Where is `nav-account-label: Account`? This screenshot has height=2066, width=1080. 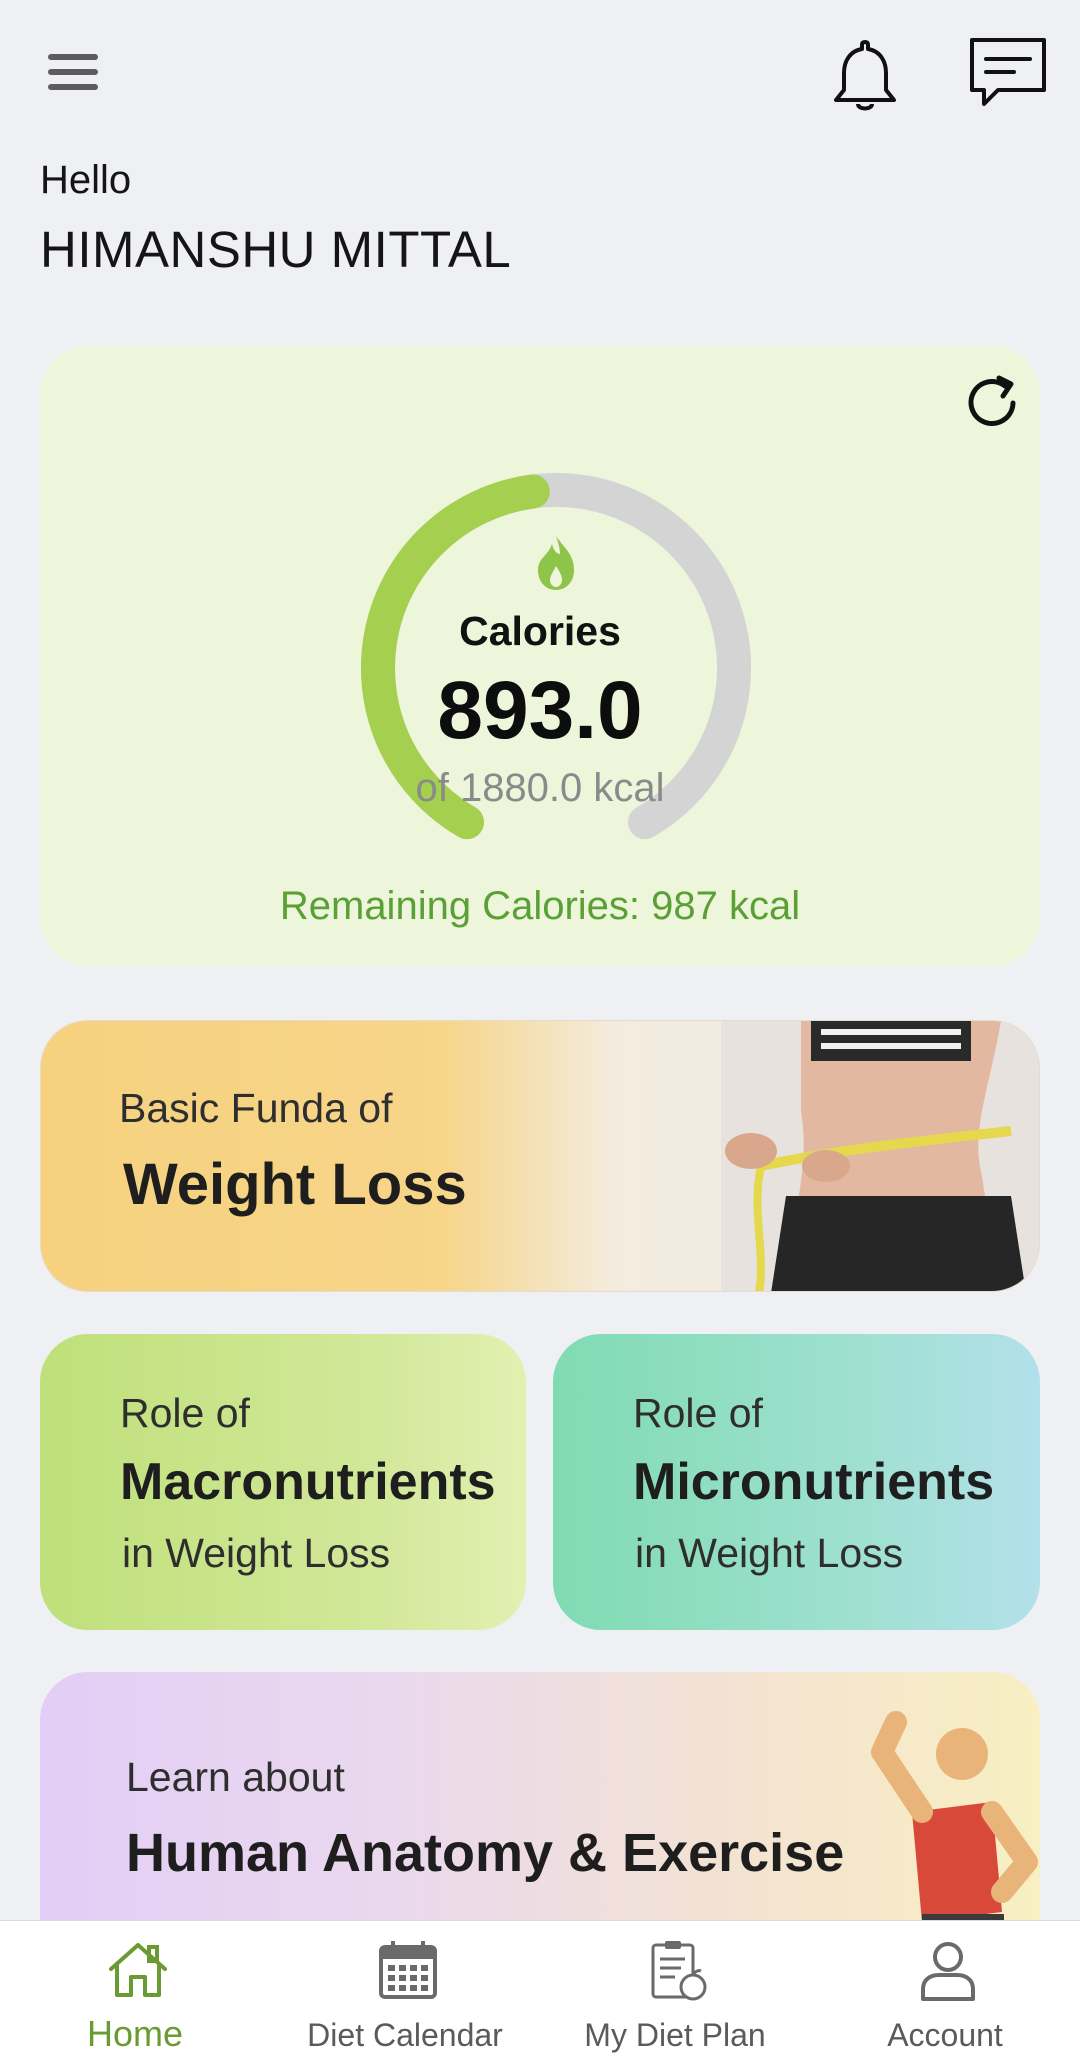
nav-account-label: Account is located at coordinates (945, 2035).